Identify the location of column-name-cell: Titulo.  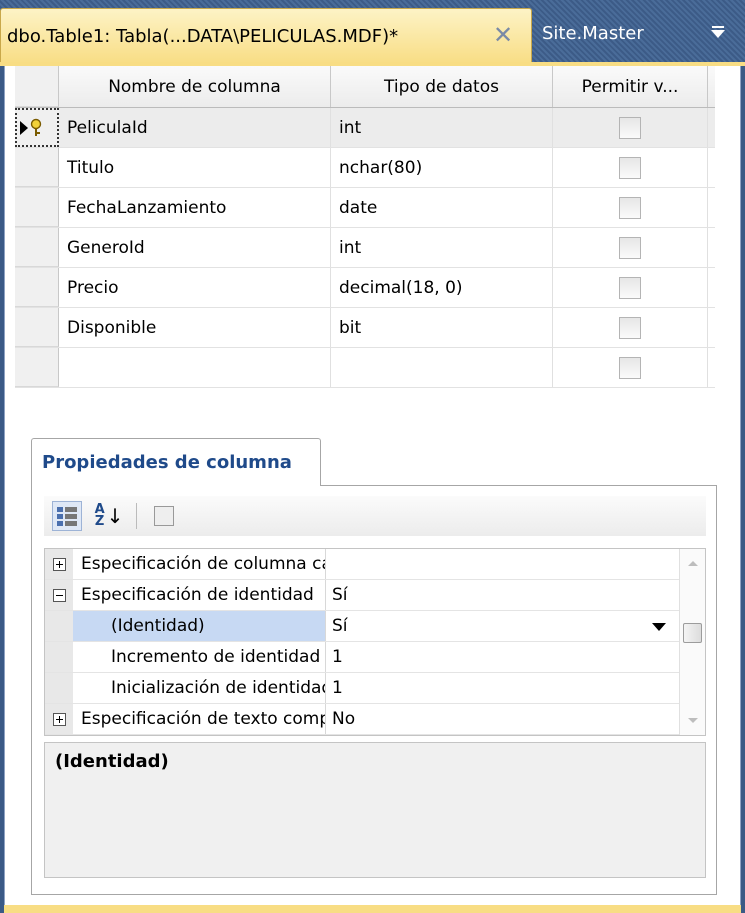
(195, 167).